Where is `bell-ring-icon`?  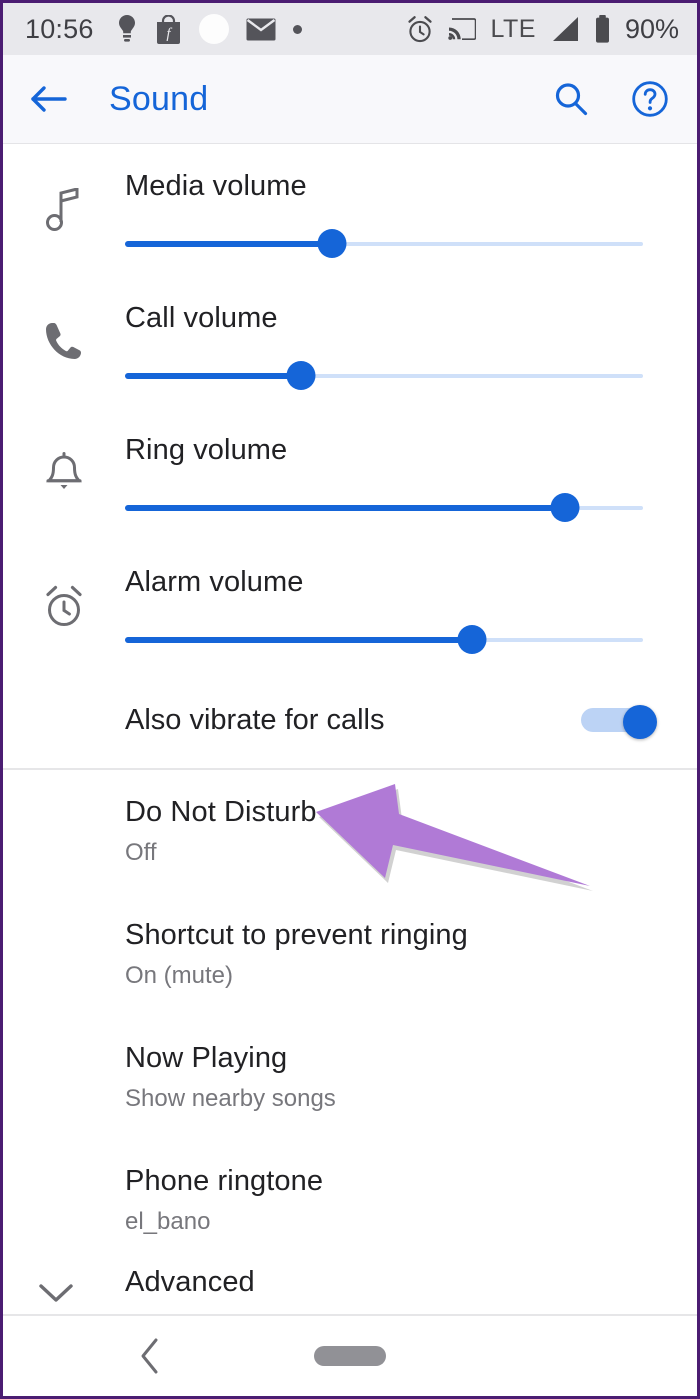
bell-ring-icon is located at coordinates (64, 453).